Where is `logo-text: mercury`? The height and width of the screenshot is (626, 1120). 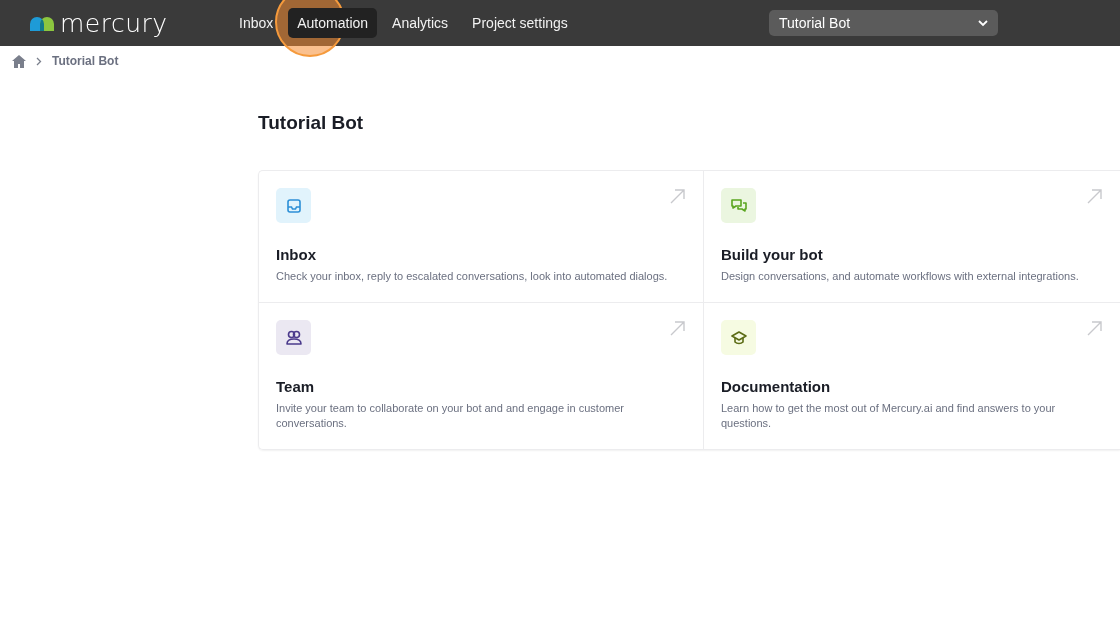 logo-text: mercury is located at coordinates (114, 23).